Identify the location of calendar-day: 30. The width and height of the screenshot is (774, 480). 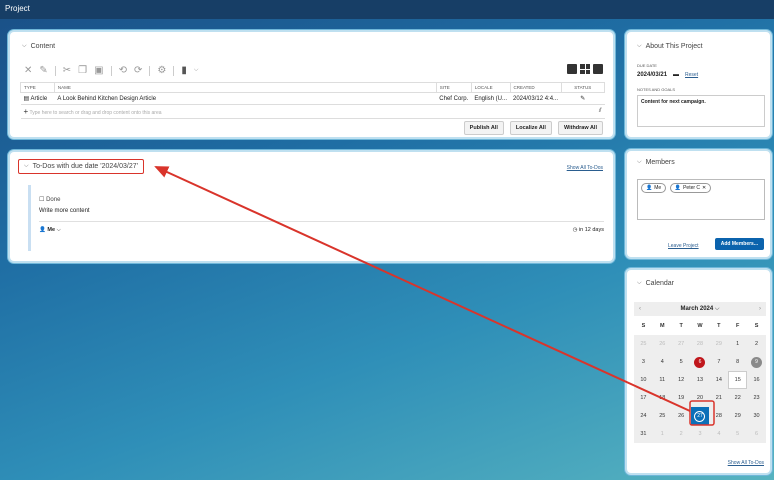
(756, 416).